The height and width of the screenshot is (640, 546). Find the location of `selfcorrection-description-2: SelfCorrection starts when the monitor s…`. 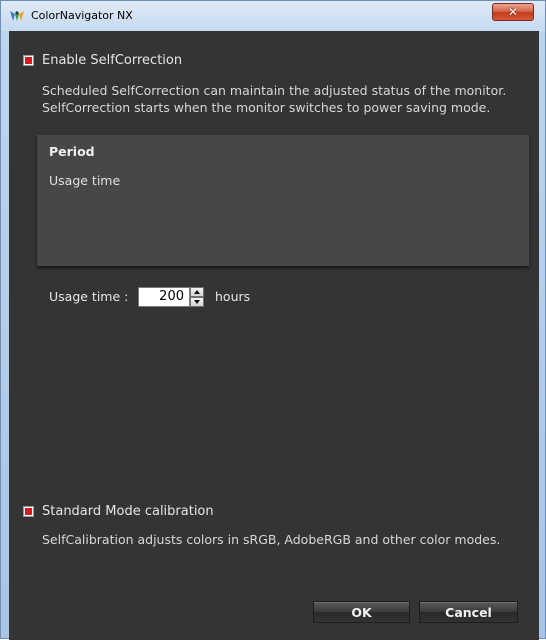

selfcorrection-description-2: SelfCorrection starts when the monitor s… is located at coordinates (266, 107).